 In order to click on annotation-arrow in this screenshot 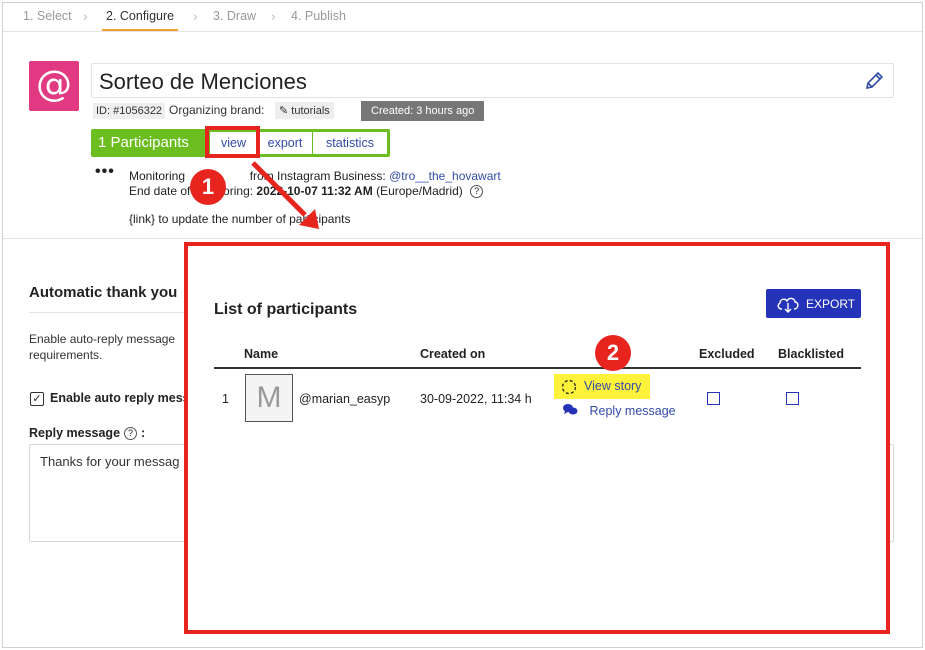, I will do `click(285, 195)`.